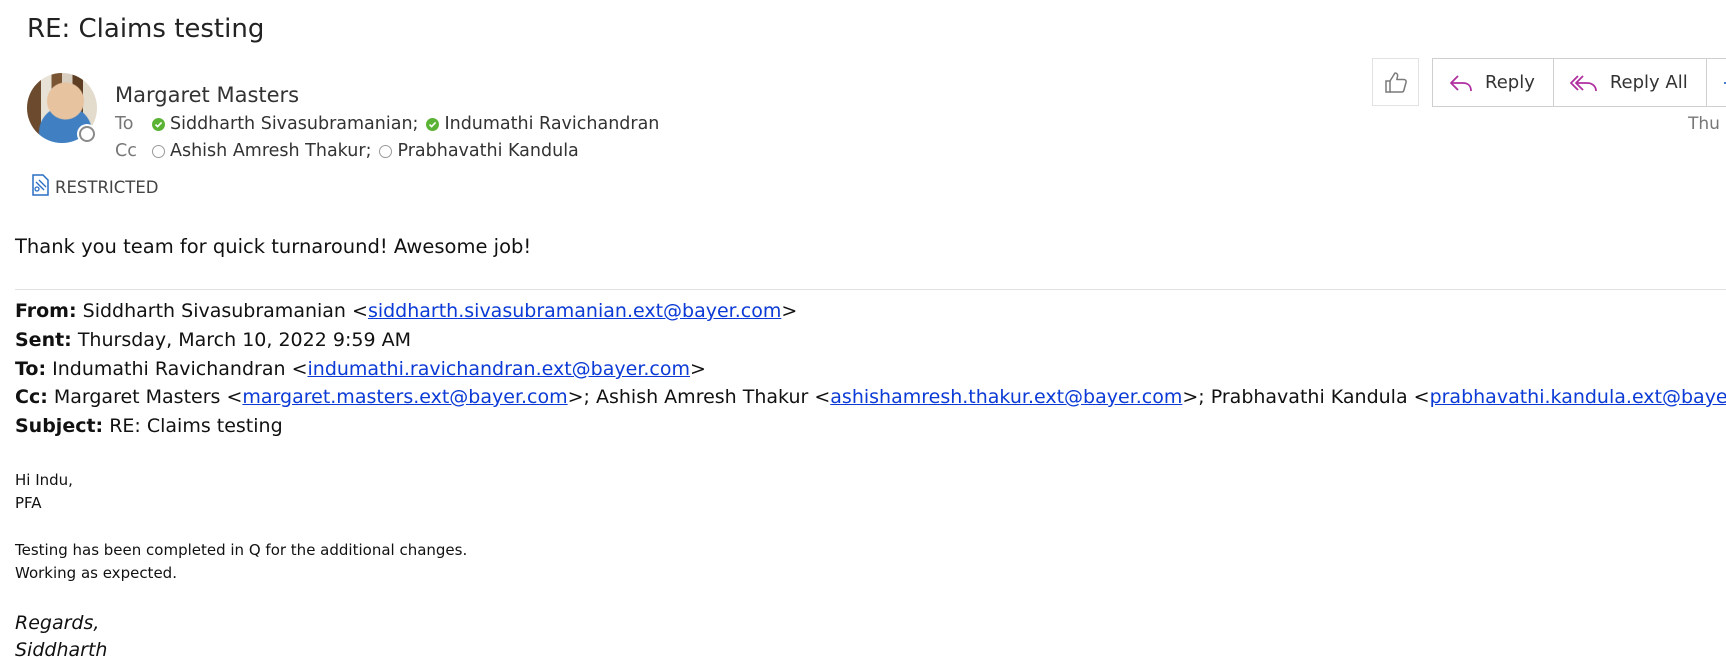 Image resolution: width=1726 pixels, height=657 pixels. Describe the element at coordinates (207, 95) in the screenshot. I see `sender-name: Margaret Masters` at that location.